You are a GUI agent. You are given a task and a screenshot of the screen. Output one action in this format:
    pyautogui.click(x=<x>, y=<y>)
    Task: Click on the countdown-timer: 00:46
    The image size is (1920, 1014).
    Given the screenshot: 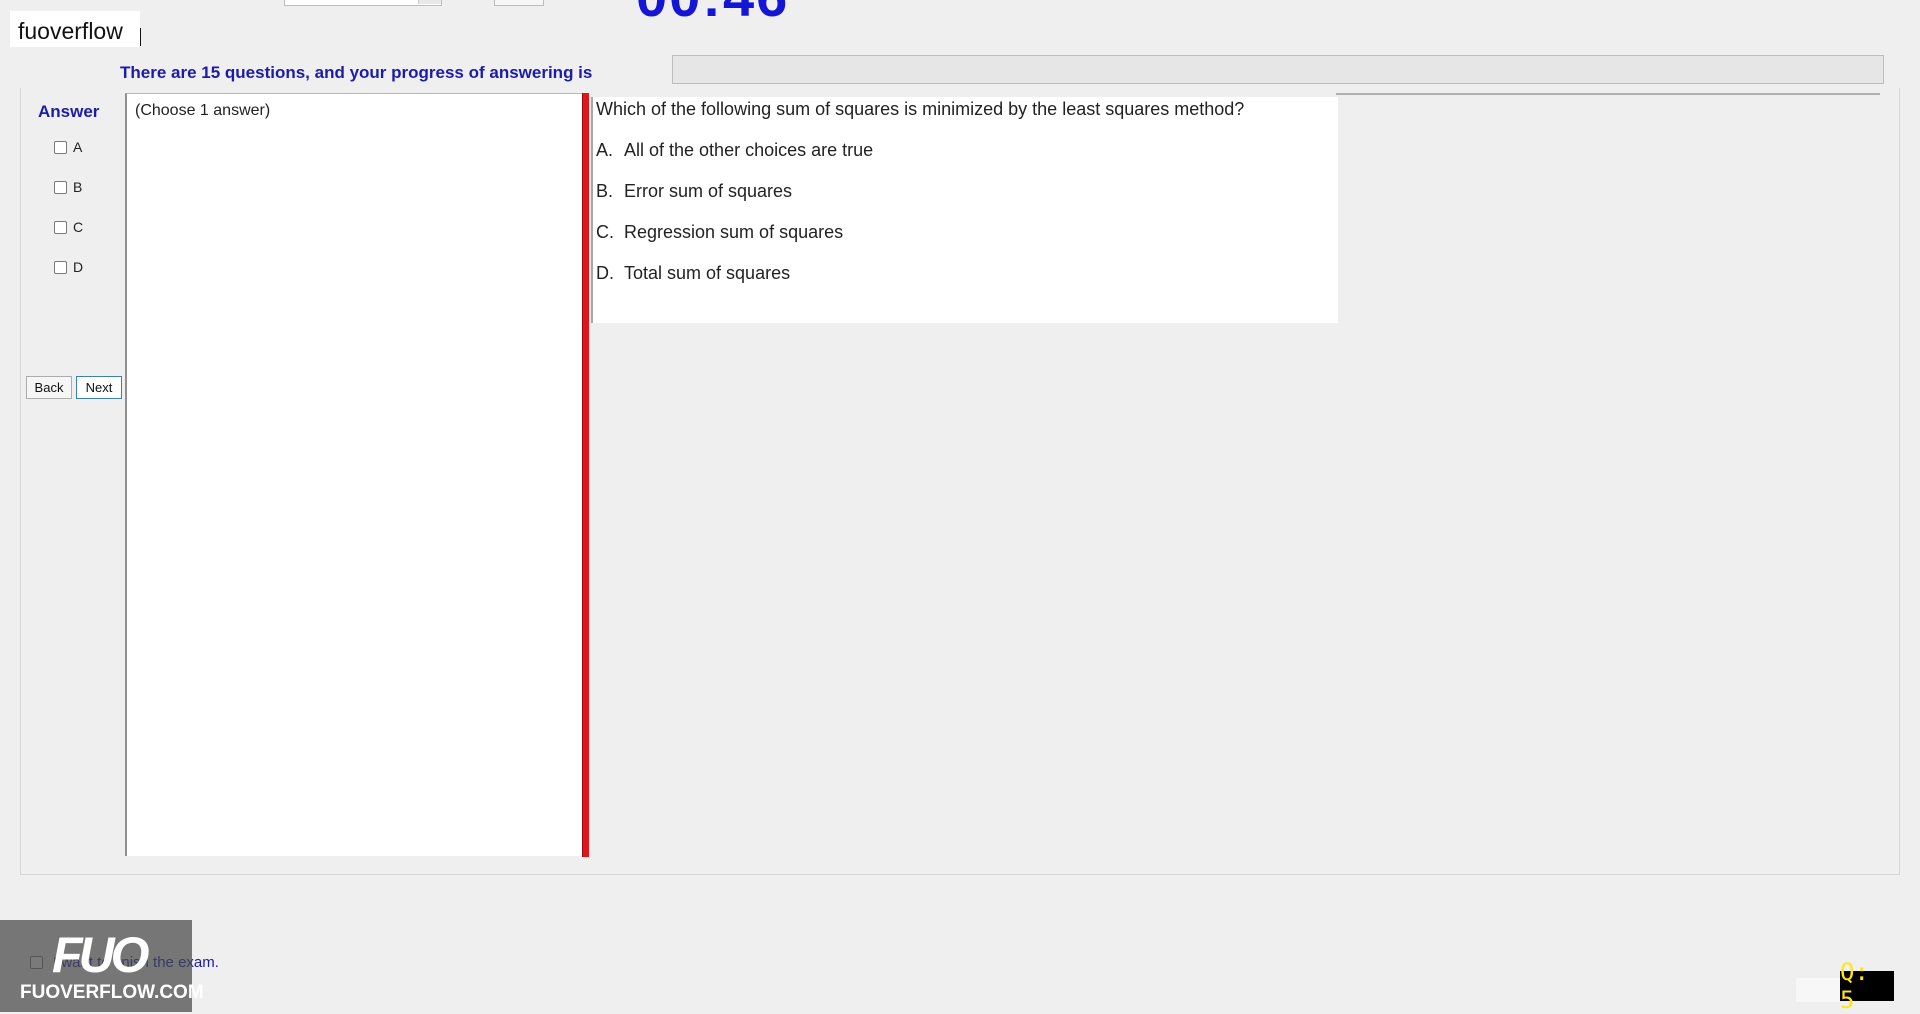 What is the action you would take?
    pyautogui.click(x=712, y=14)
    